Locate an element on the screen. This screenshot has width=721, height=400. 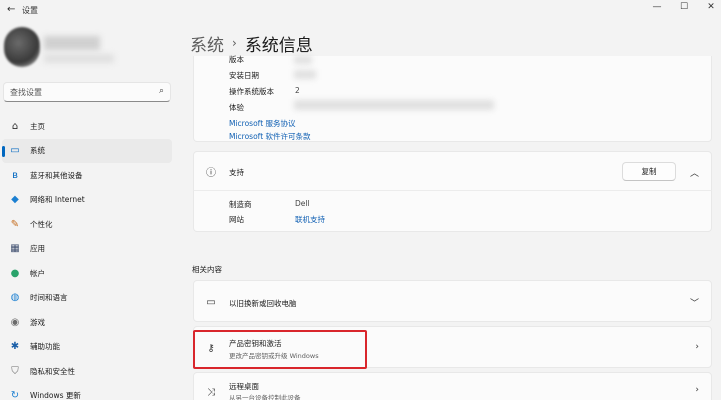
sidebar-item: ▭ 系统 is located at coordinates (87, 150).